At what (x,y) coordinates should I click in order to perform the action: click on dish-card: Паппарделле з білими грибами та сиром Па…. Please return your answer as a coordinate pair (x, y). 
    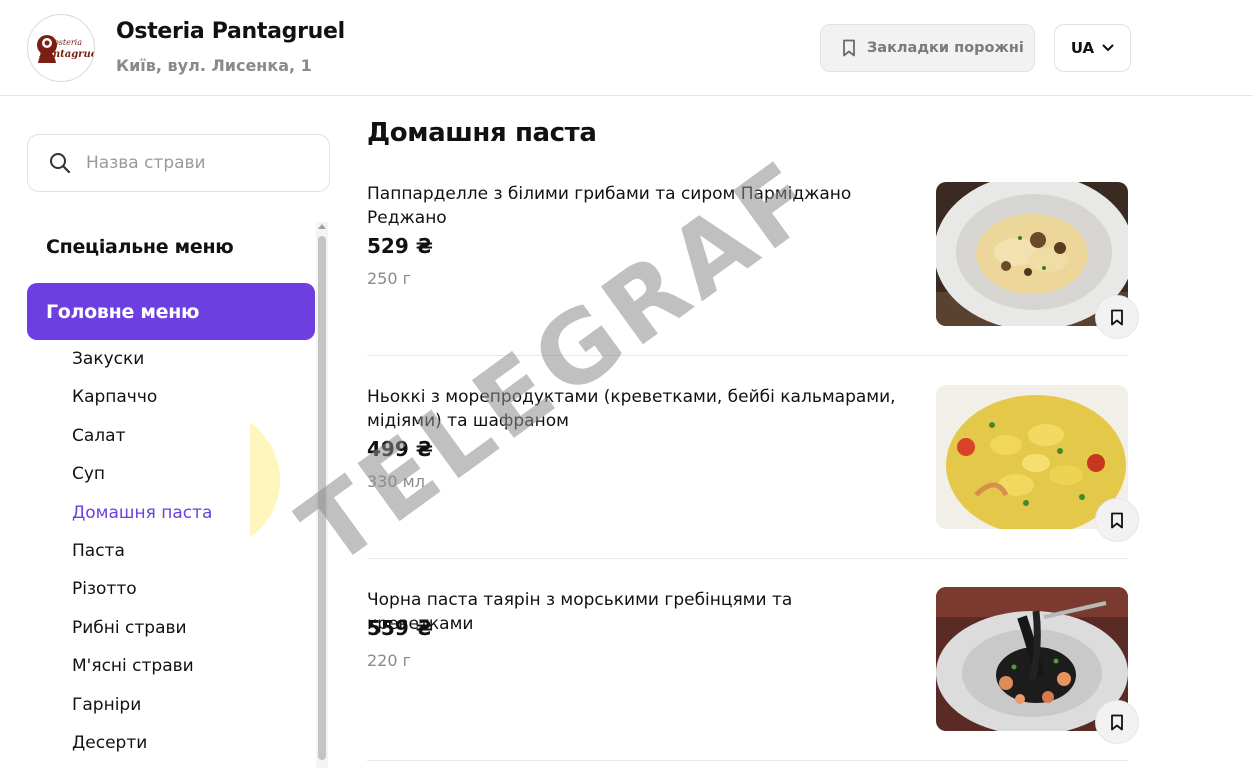
    Looking at the image, I should click on (753, 269).